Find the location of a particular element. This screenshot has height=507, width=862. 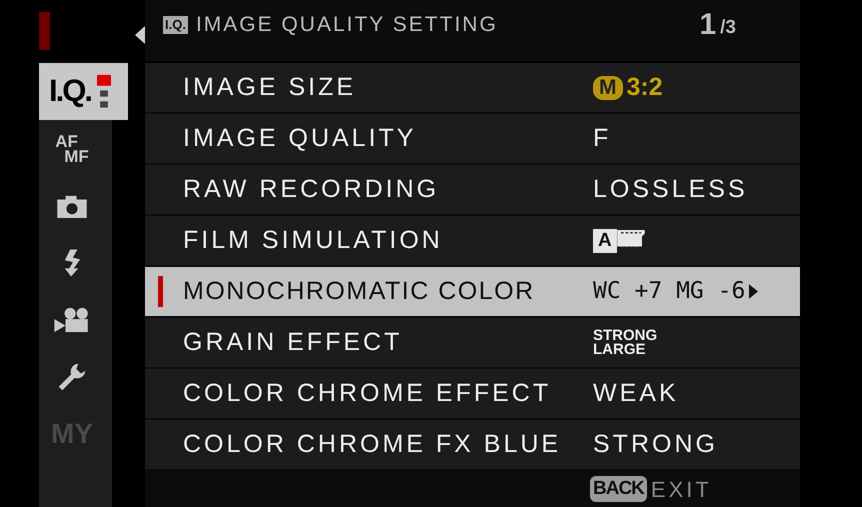

menu-row: MONOCHROMATIC COLOR WC +7 MG -6 is located at coordinates (472, 291).